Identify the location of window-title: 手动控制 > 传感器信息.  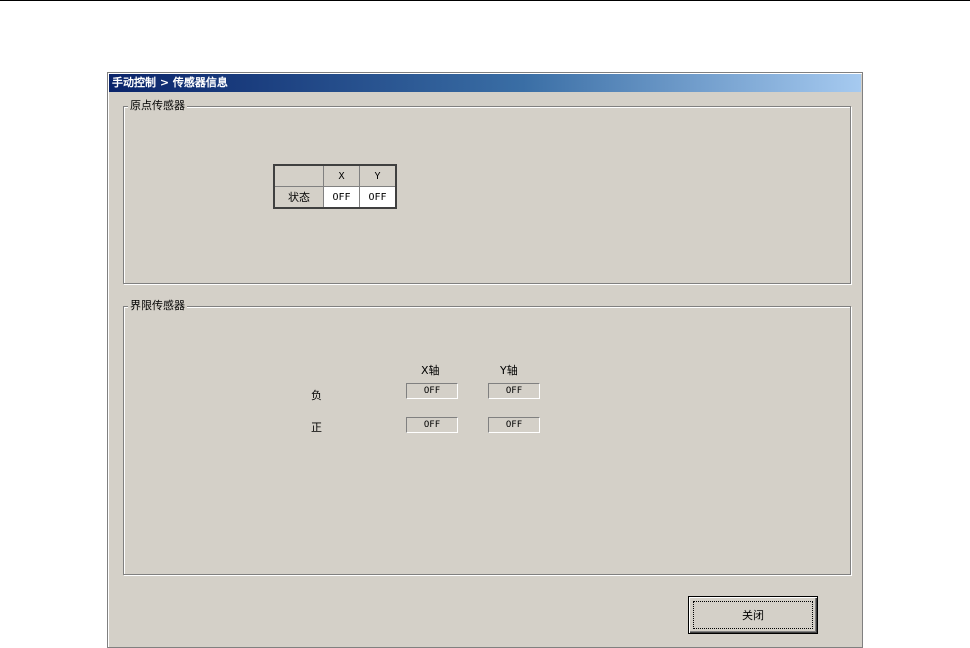
(485, 83).